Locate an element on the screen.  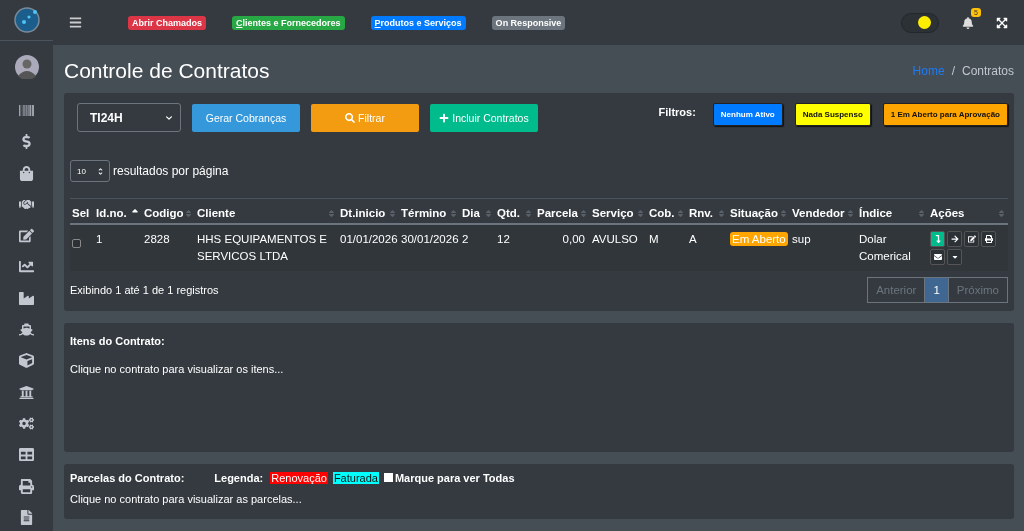
legend-tag: Renovação is located at coordinates (299, 477).